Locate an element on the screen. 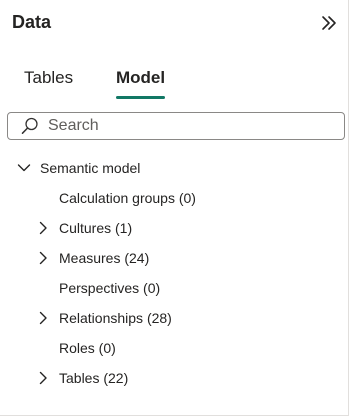  tree-item-label: Tables (22) is located at coordinates (94, 378).